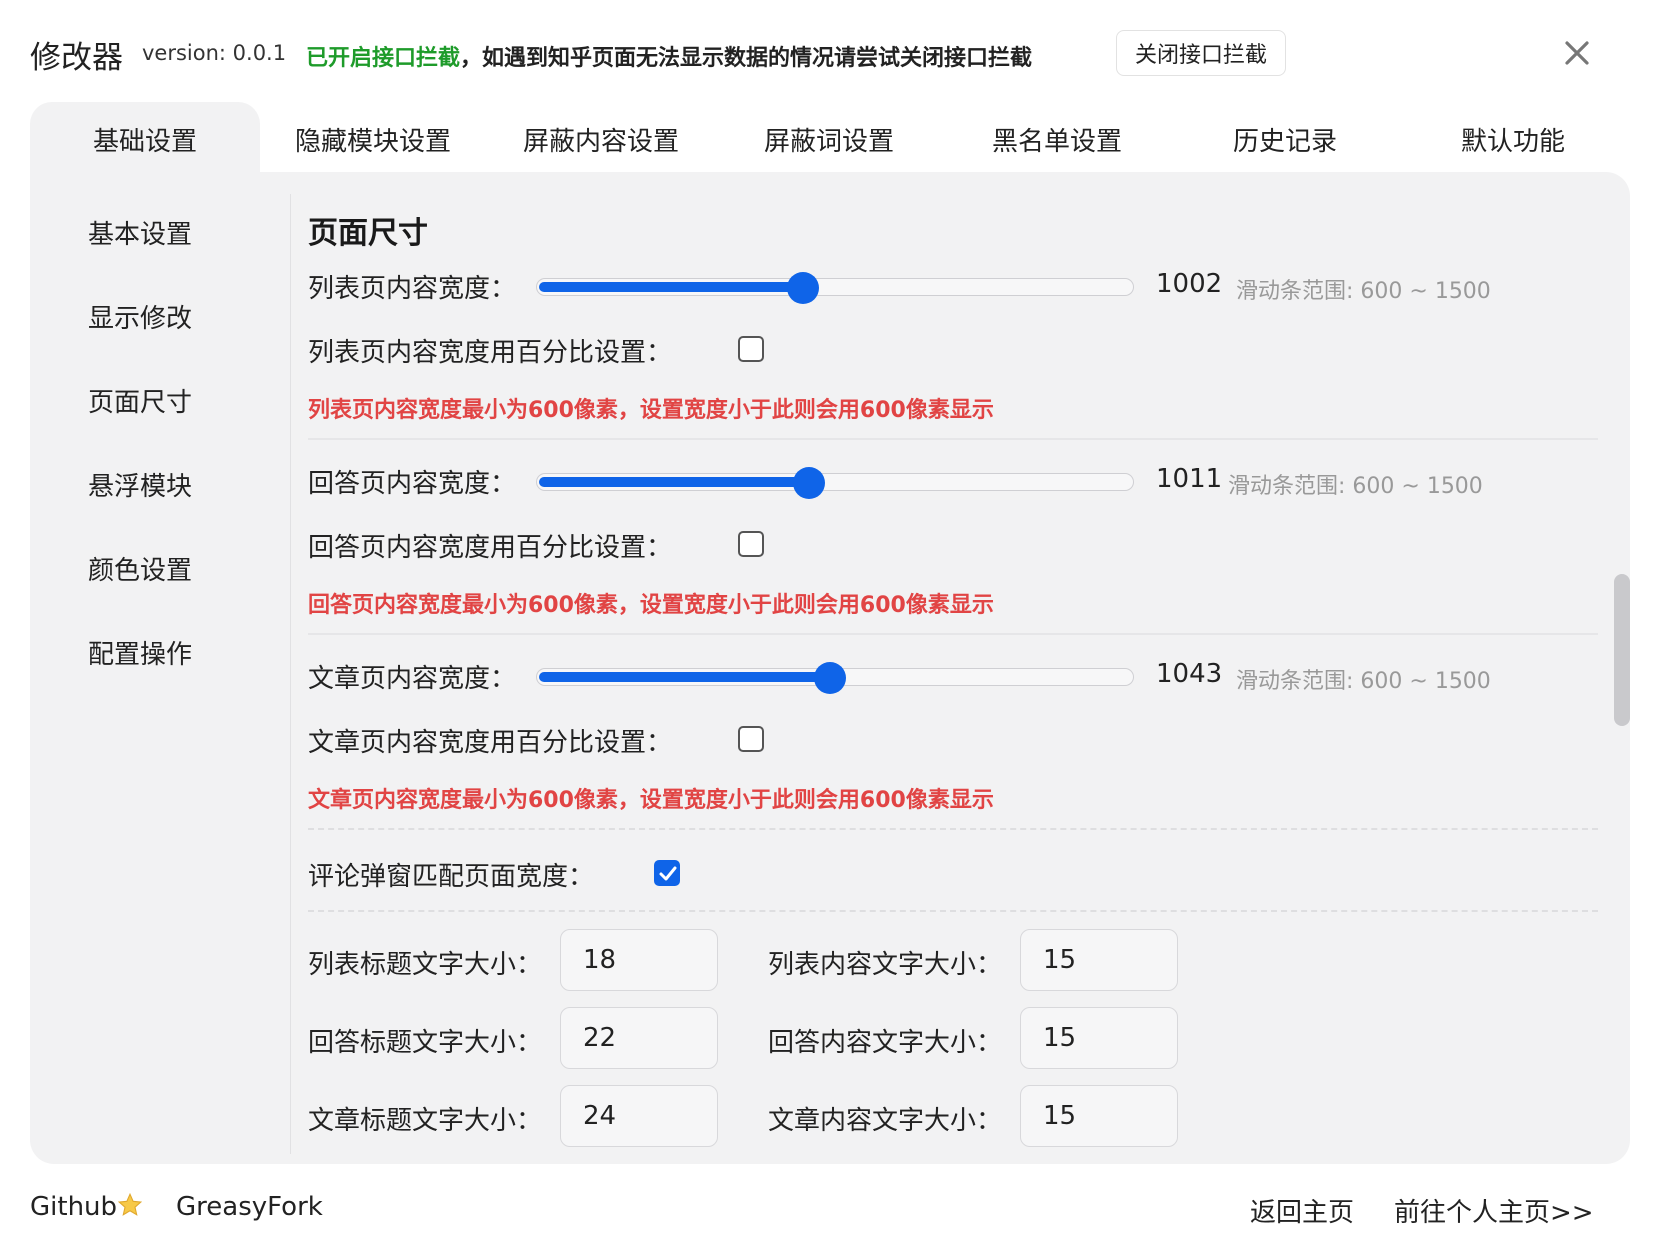 This screenshot has width=1662, height=1260. What do you see at coordinates (290, 674) in the screenshot?
I see `sidebar-divider` at bounding box center [290, 674].